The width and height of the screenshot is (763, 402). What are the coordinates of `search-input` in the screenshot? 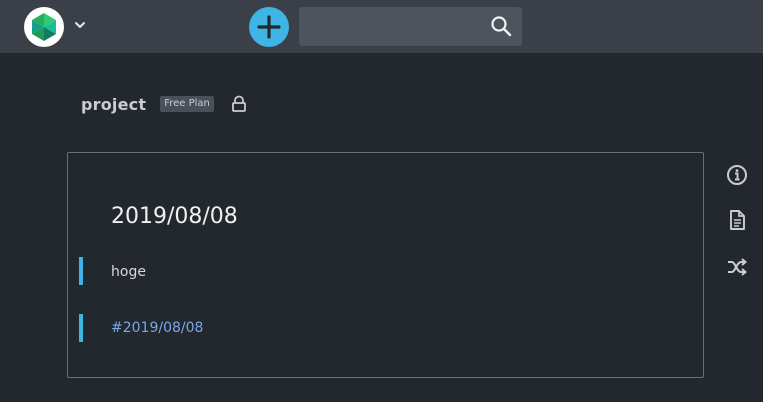 It's located at (392, 26).